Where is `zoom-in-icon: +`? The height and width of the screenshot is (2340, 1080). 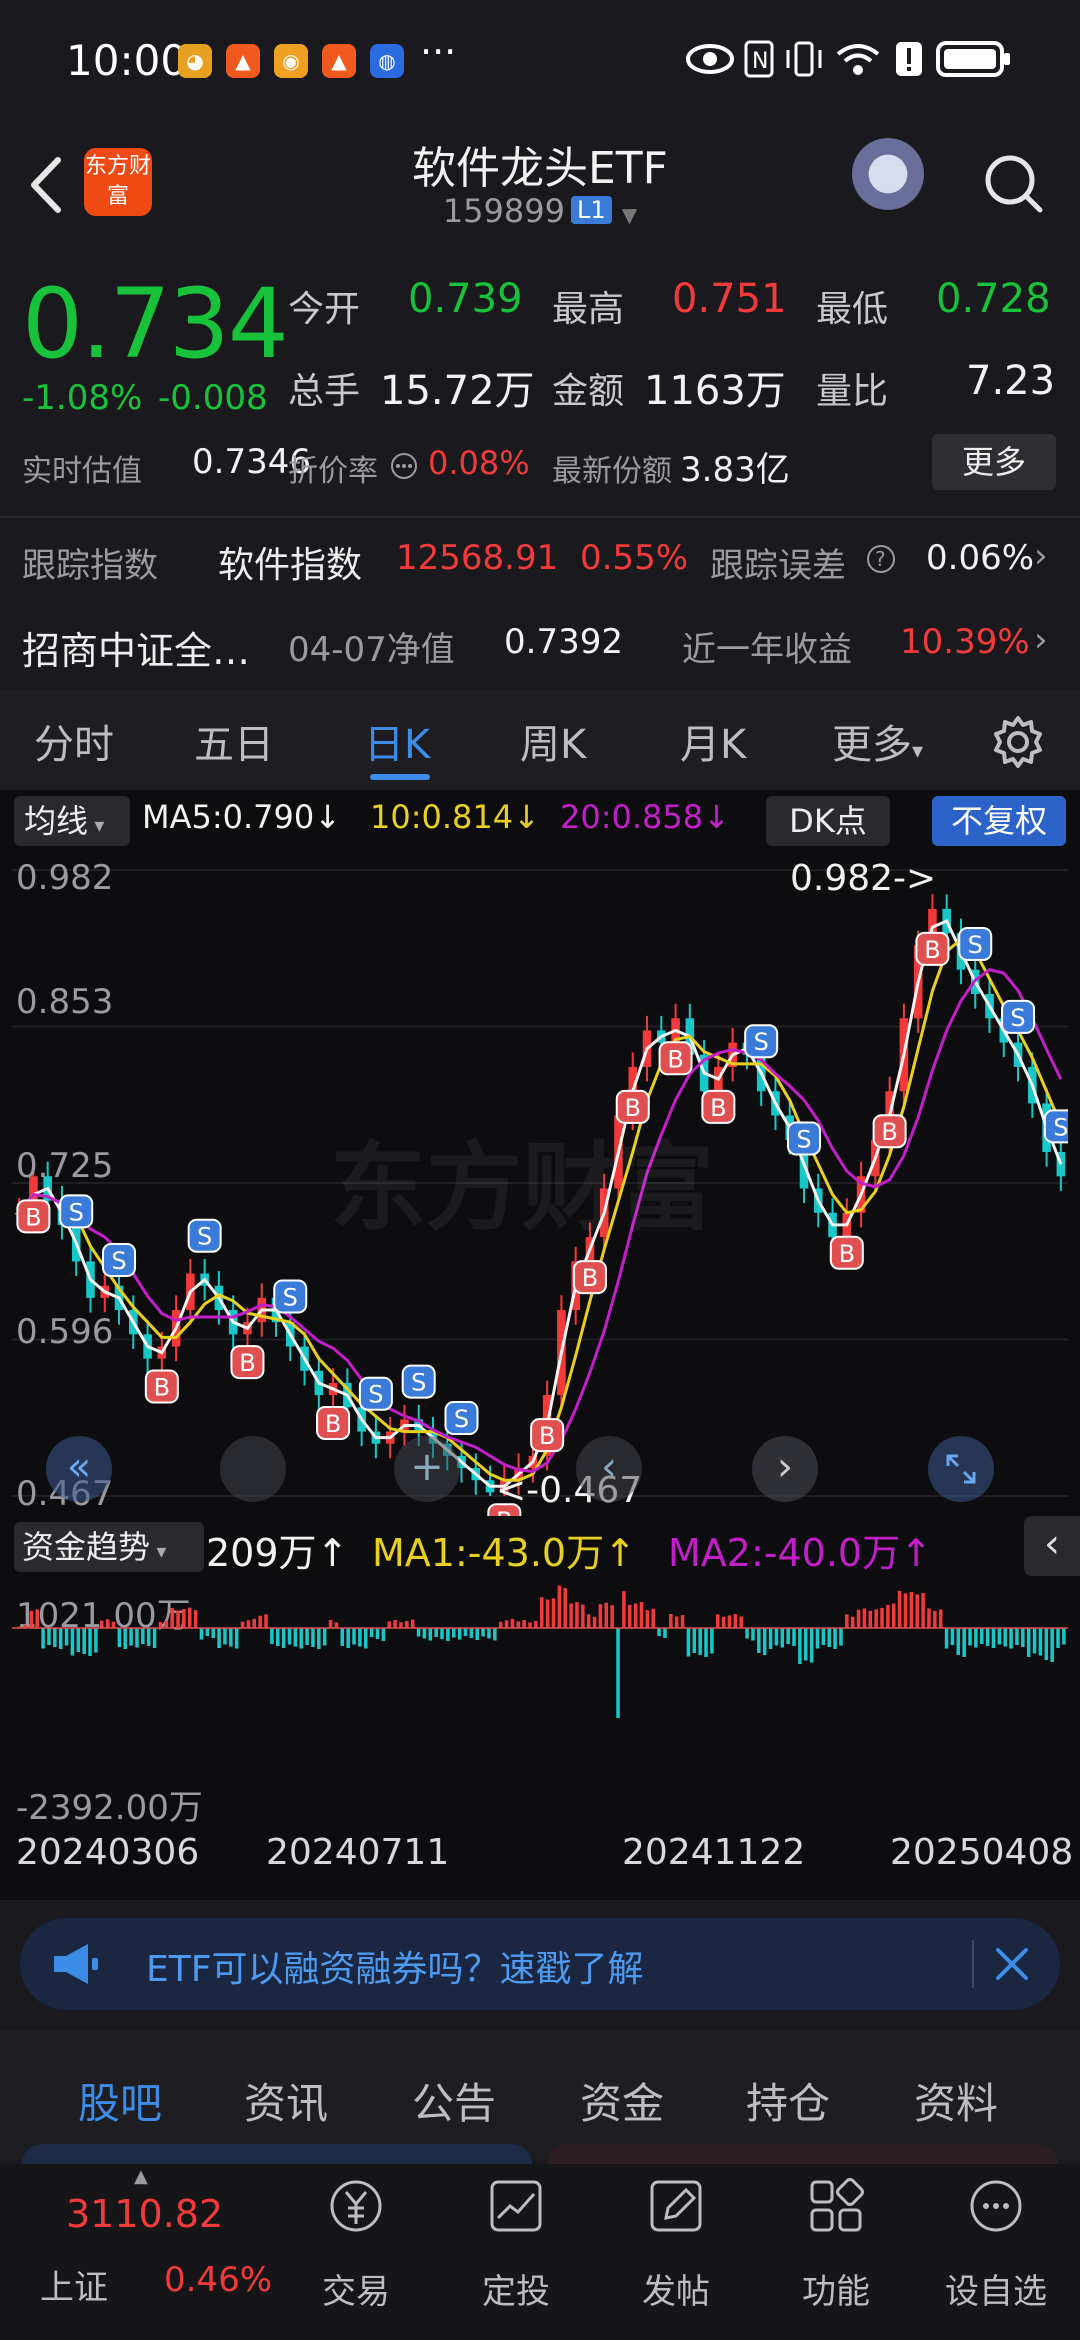
zoom-in-icon: + is located at coordinates (427, 1469).